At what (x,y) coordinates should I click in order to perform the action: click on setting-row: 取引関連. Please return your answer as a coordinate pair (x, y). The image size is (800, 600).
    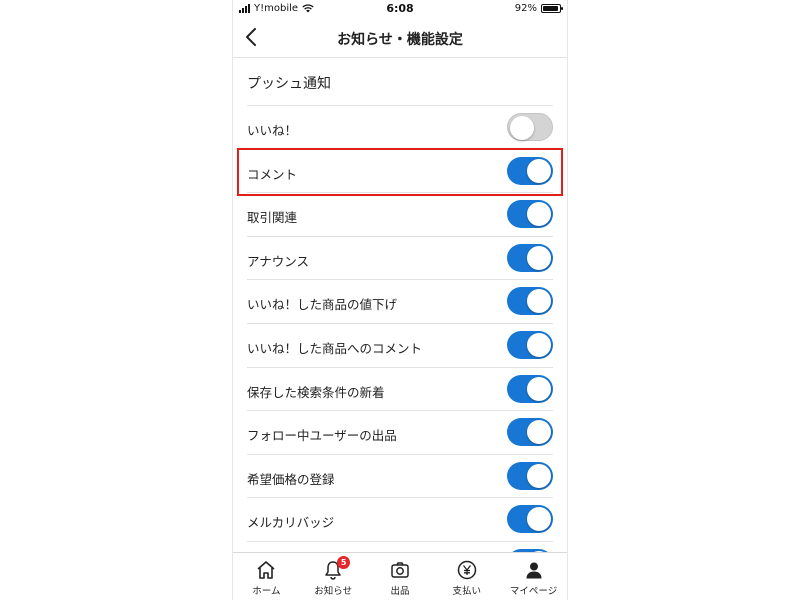
    Looking at the image, I should click on (400, 215).